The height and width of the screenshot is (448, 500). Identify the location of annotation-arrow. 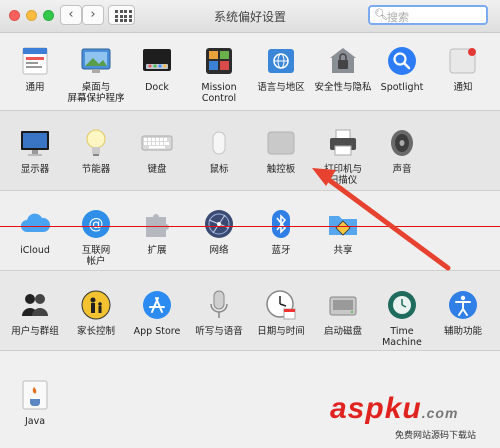
(381, 219).